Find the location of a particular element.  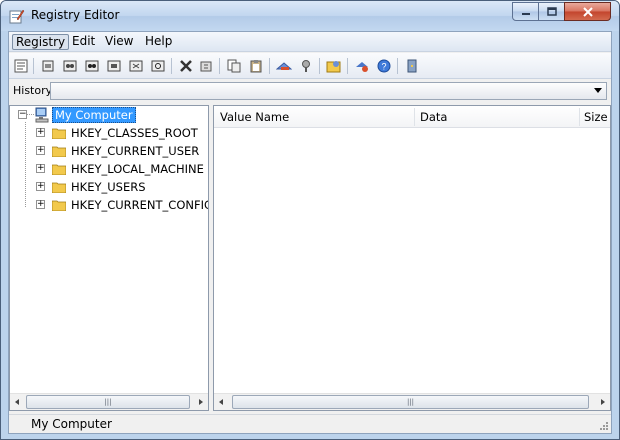

rename-button is located at coordinates (206, 66).